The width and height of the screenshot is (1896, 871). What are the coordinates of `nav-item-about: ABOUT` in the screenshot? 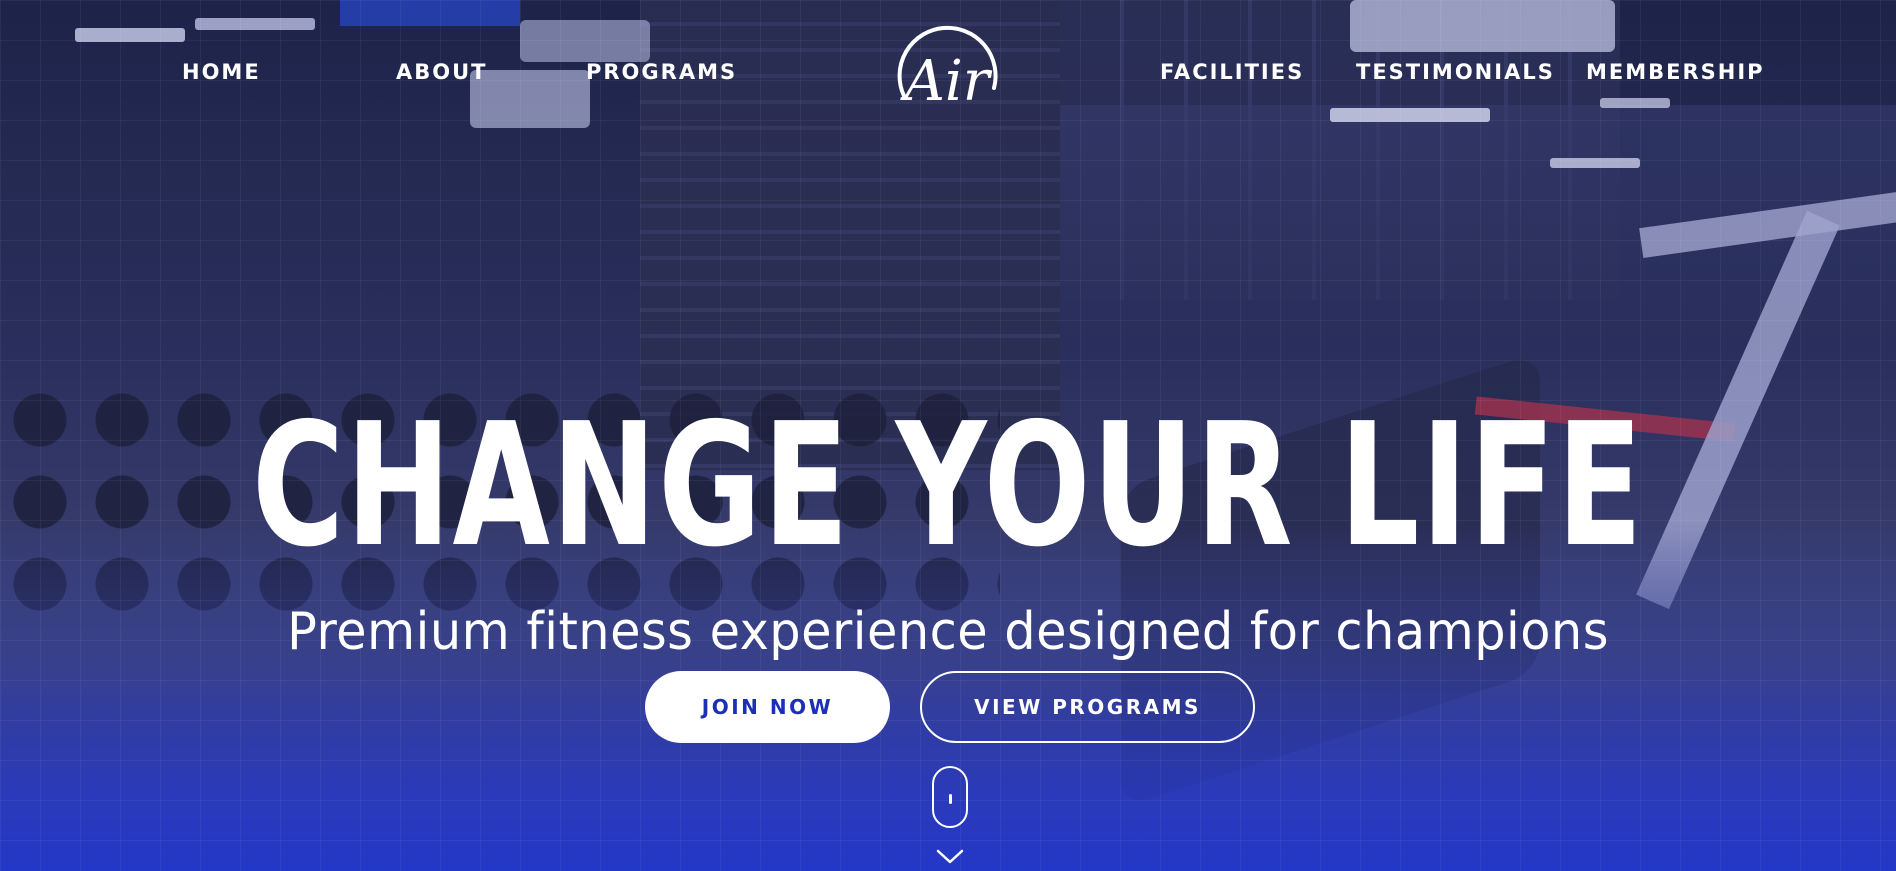 It's located at (442, 72).